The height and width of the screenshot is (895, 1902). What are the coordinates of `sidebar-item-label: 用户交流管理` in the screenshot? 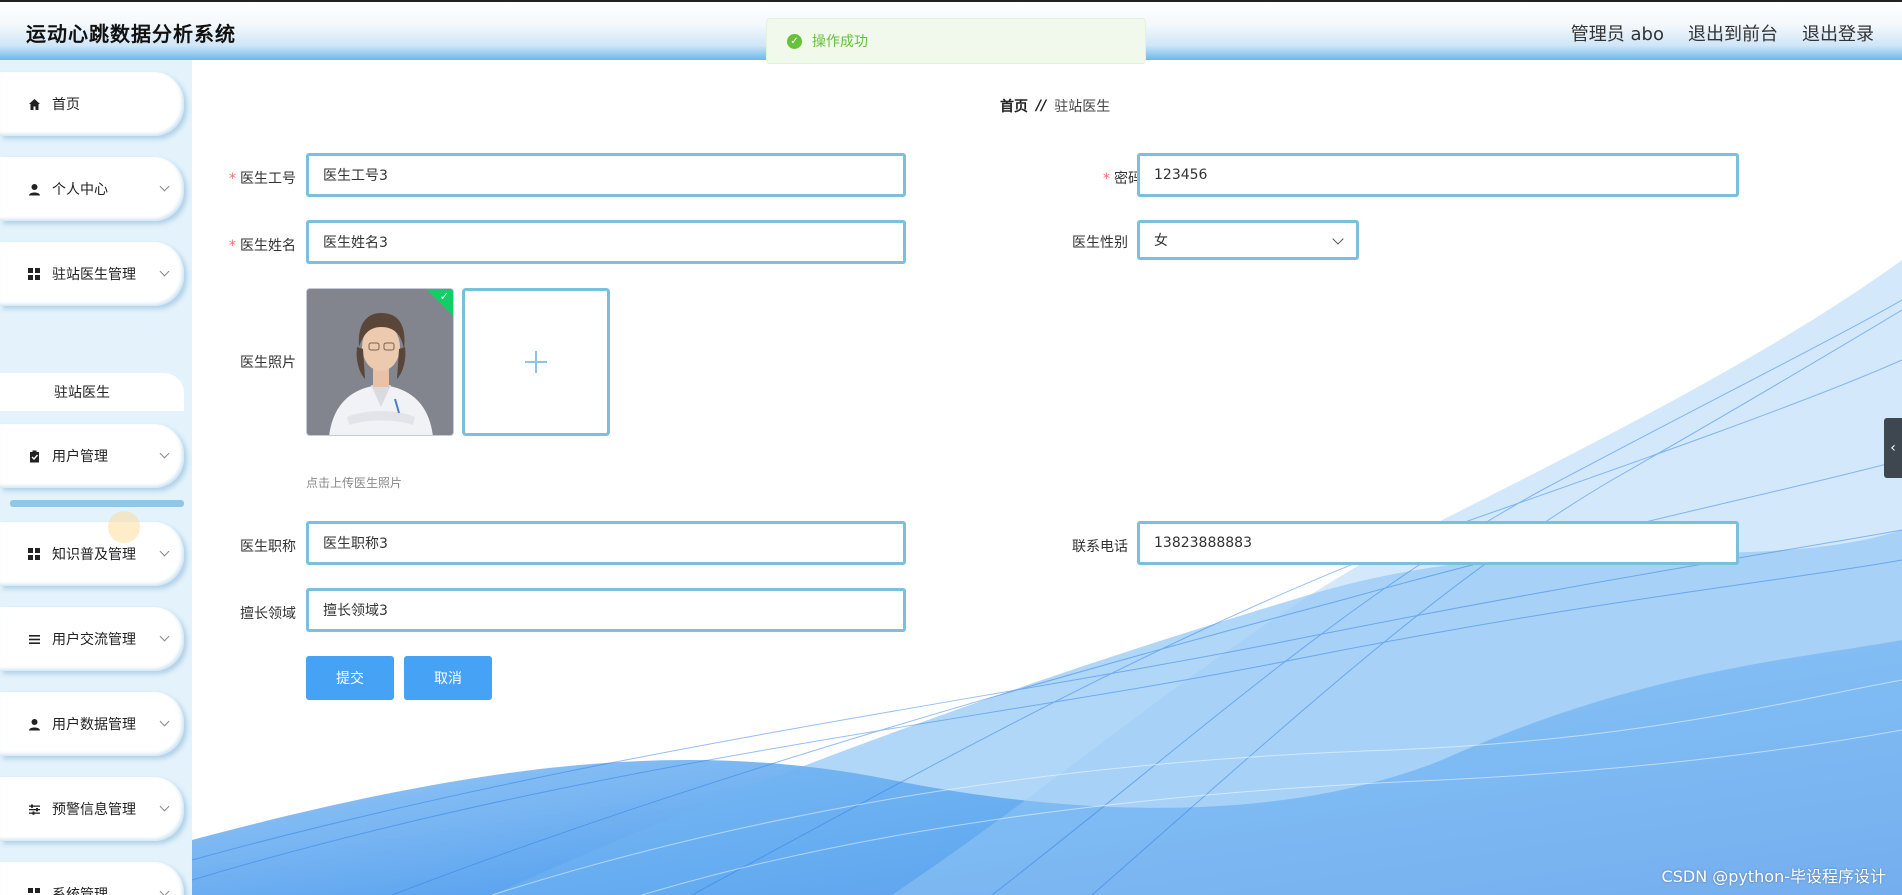 It's located at (94, 640).